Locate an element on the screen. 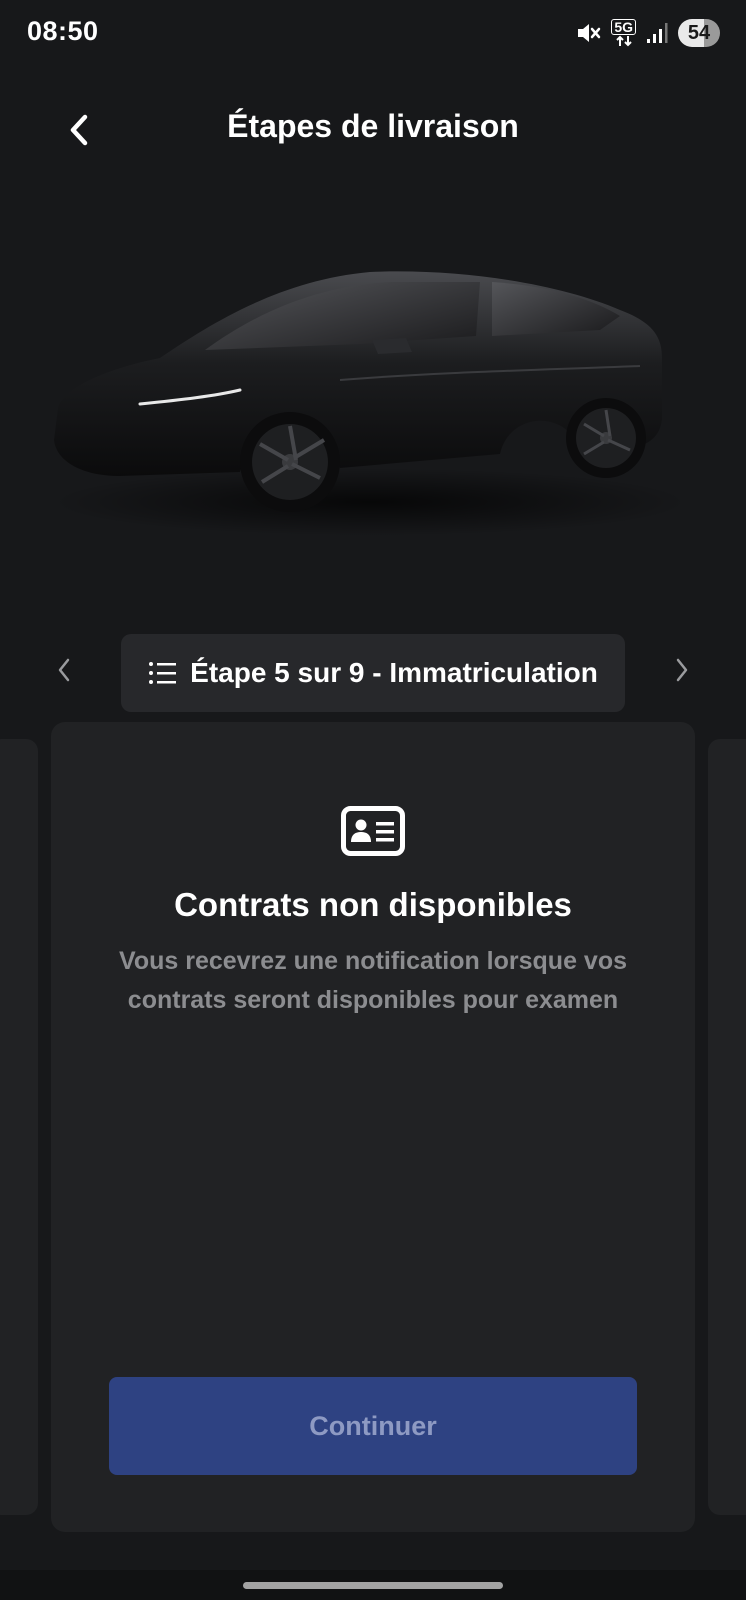  status-bar: 08:50 5G 54 is located at coordinates (373, 33).